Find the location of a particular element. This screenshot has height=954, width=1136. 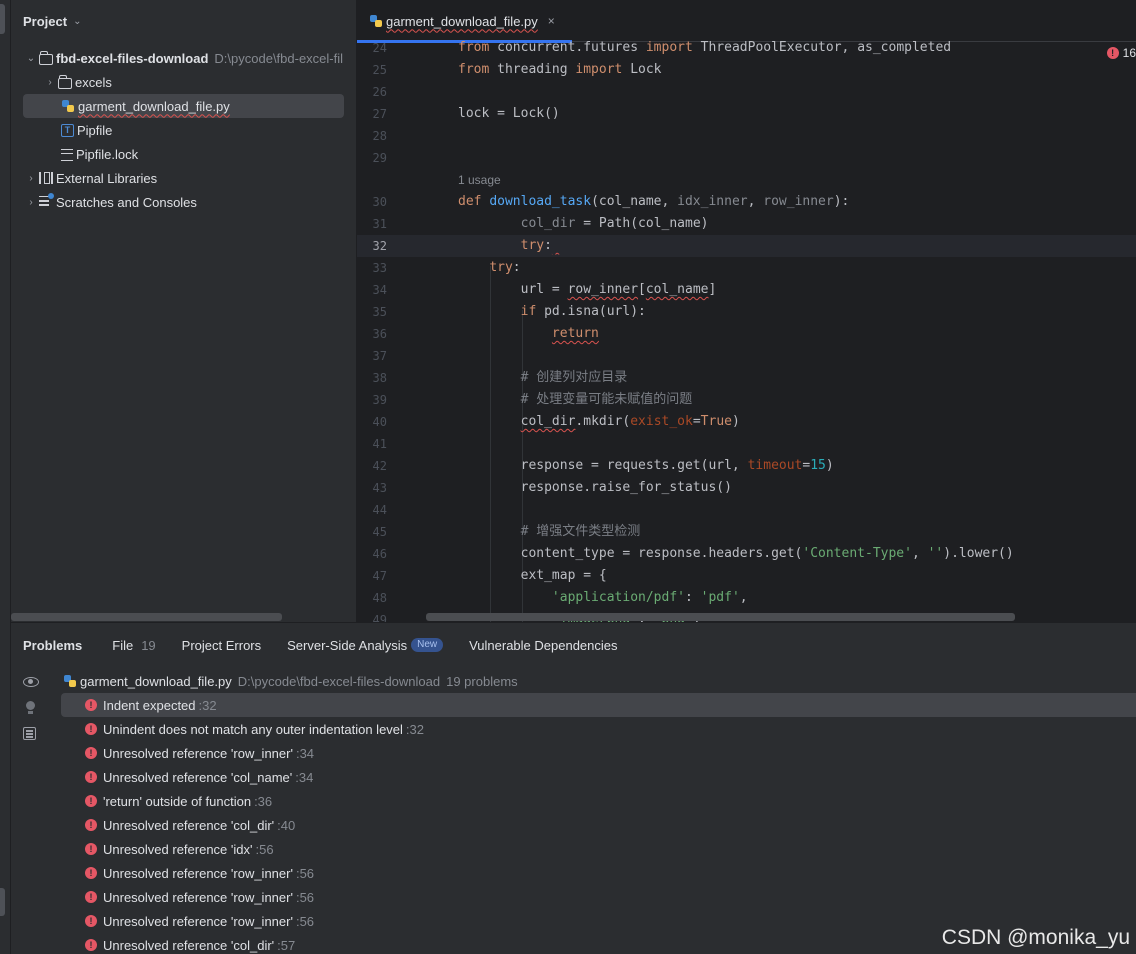

code-line: 27 lock = Lock() is located at coordinates (466, 113).